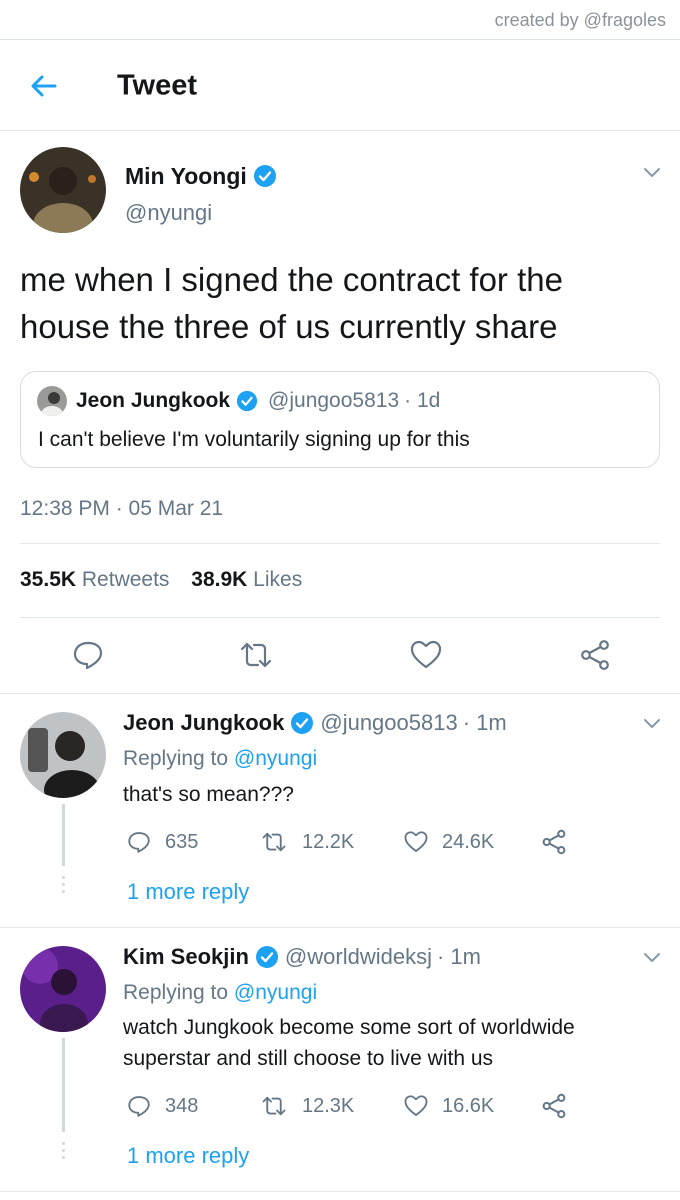 The image size is (680, 1200). I want to click on reply-author-handle: @worldwideksj, so click(358, 957).